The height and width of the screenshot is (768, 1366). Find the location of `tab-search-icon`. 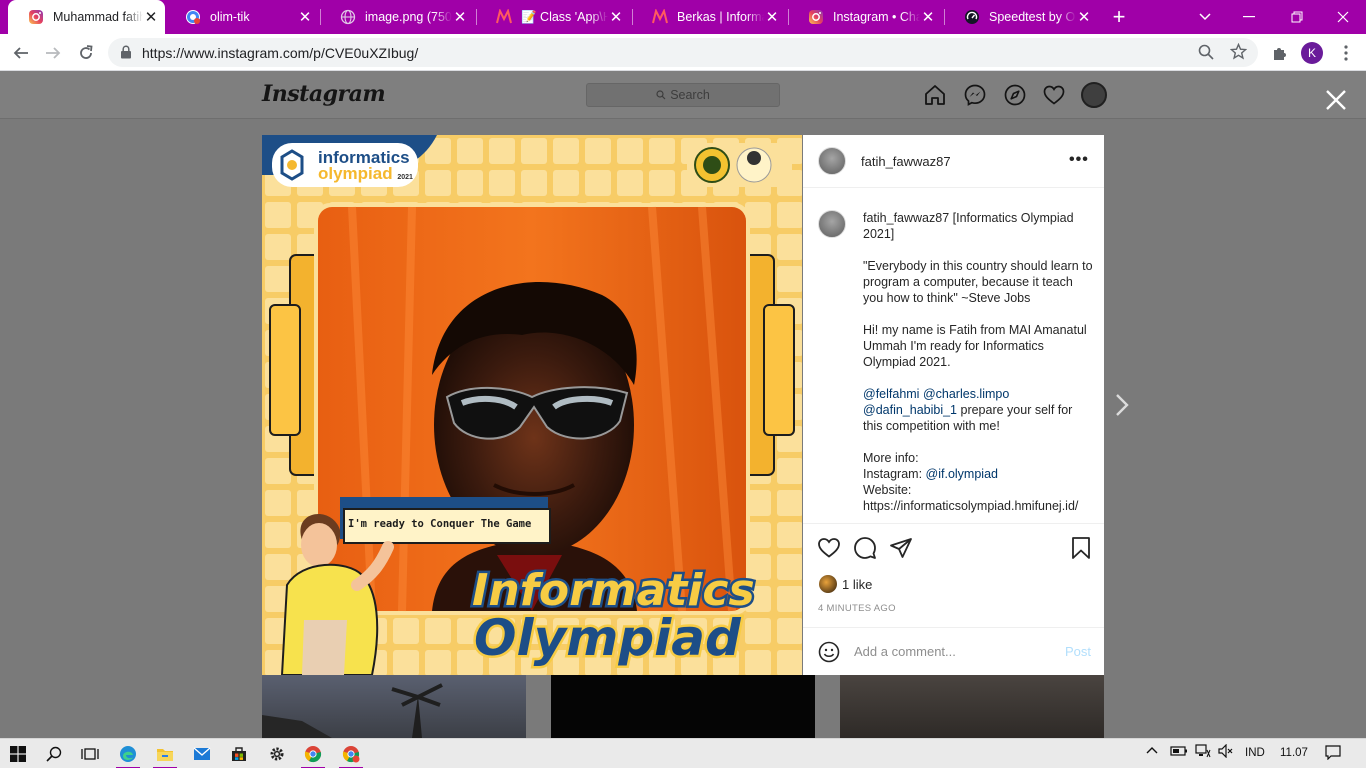

tab-search-icon is located at coordinates (1205, 17).